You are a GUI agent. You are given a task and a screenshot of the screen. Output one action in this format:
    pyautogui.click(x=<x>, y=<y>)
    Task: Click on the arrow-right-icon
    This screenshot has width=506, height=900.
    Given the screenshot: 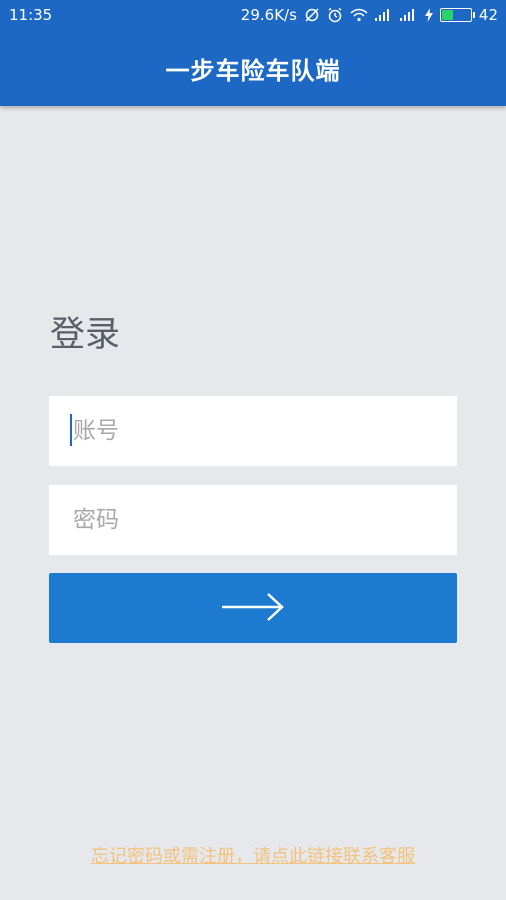 What is the action you would take?
    pyautogui.click(x=253, y=608)
    